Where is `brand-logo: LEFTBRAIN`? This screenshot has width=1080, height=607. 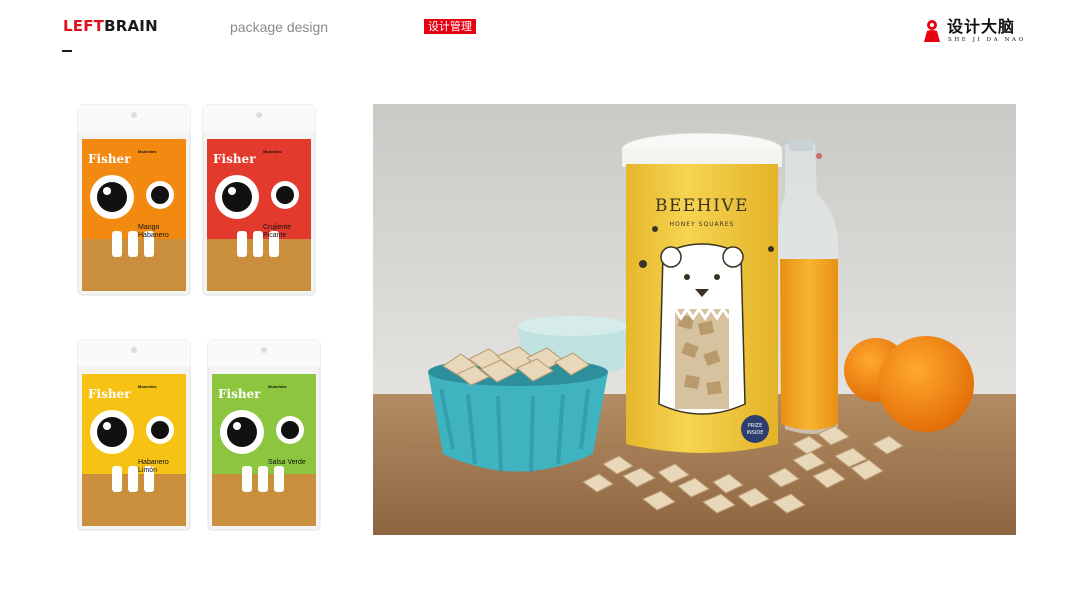
brand-logo: LEFTBRAIN is located at coordinates (110, 26).